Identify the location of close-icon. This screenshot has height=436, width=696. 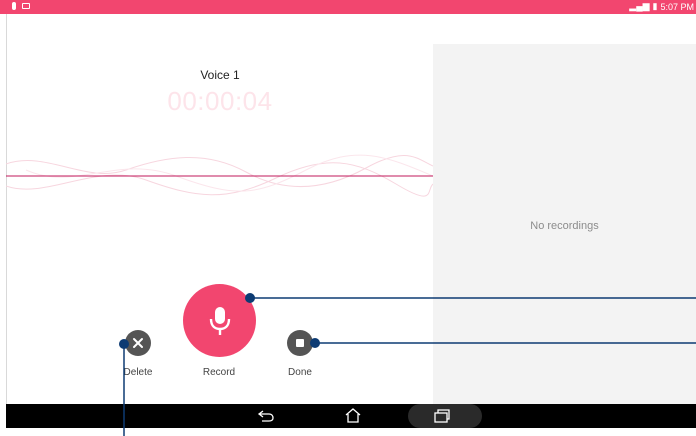
(138, 343).